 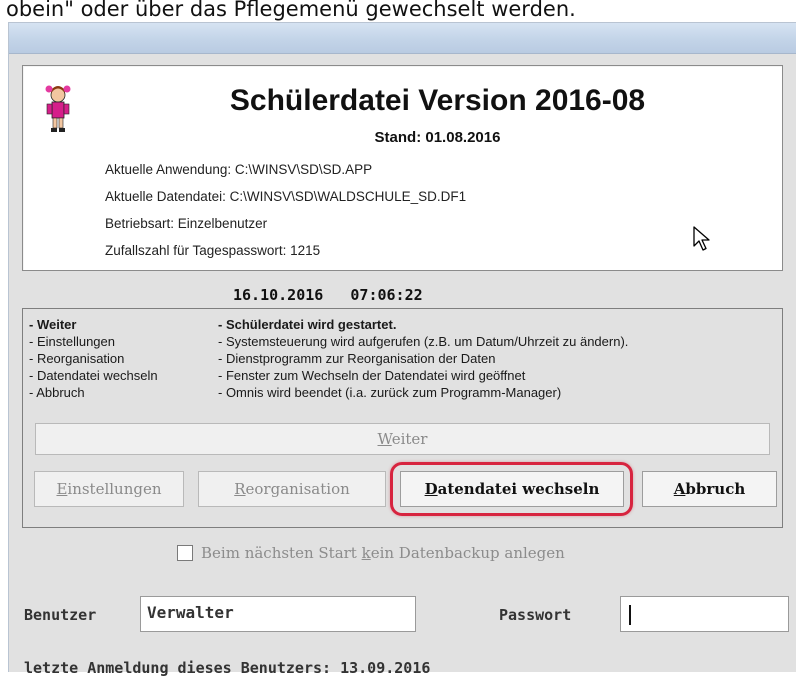 I want to click on password-input, so click(x=704, y=614).